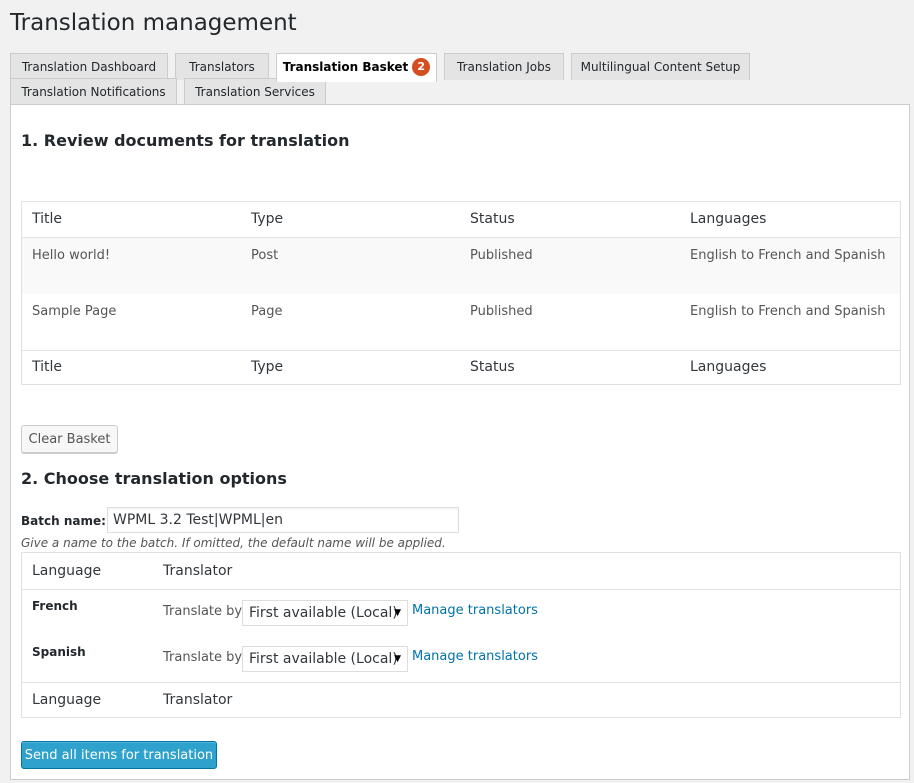 The width and height of the screenshot is (914, 783). I want to click on review-heading: 1. Review documents for translation, so click(185, 140).